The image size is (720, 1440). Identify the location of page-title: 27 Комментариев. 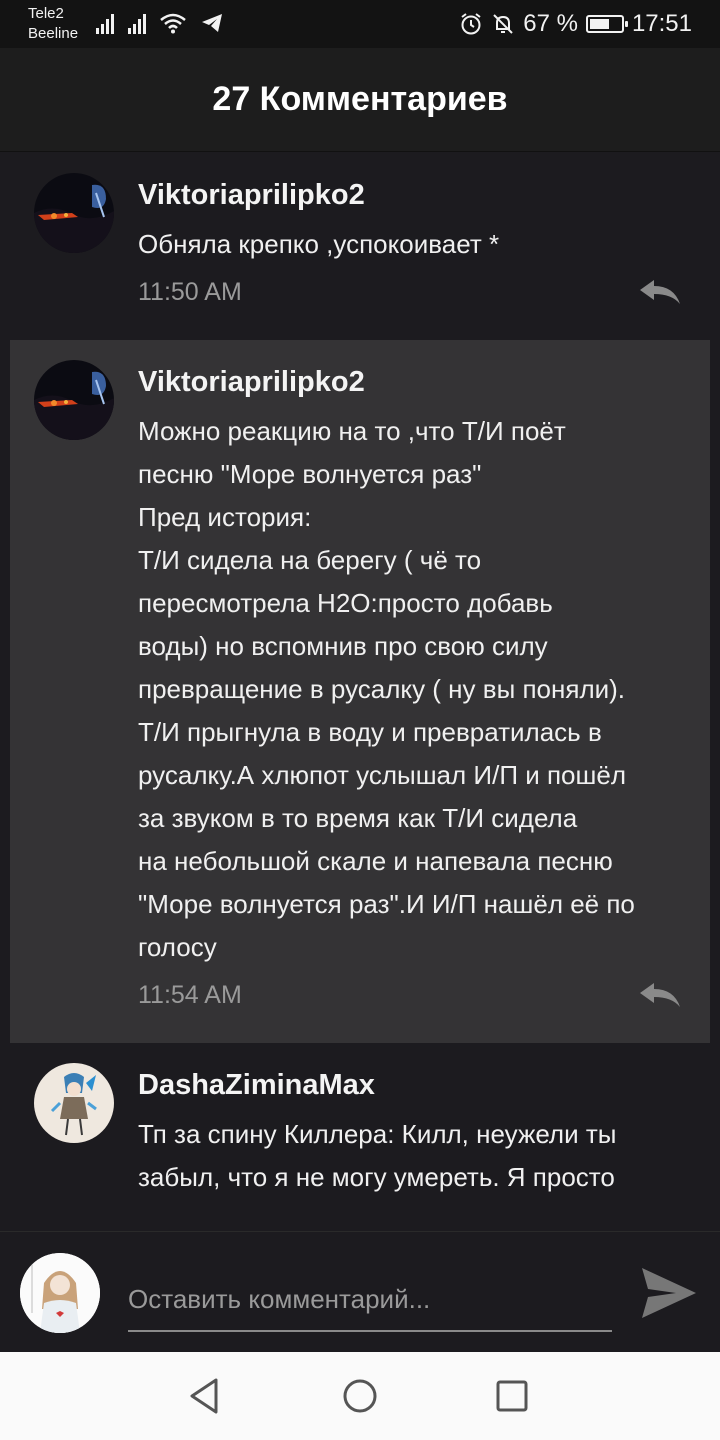
(360, 99).